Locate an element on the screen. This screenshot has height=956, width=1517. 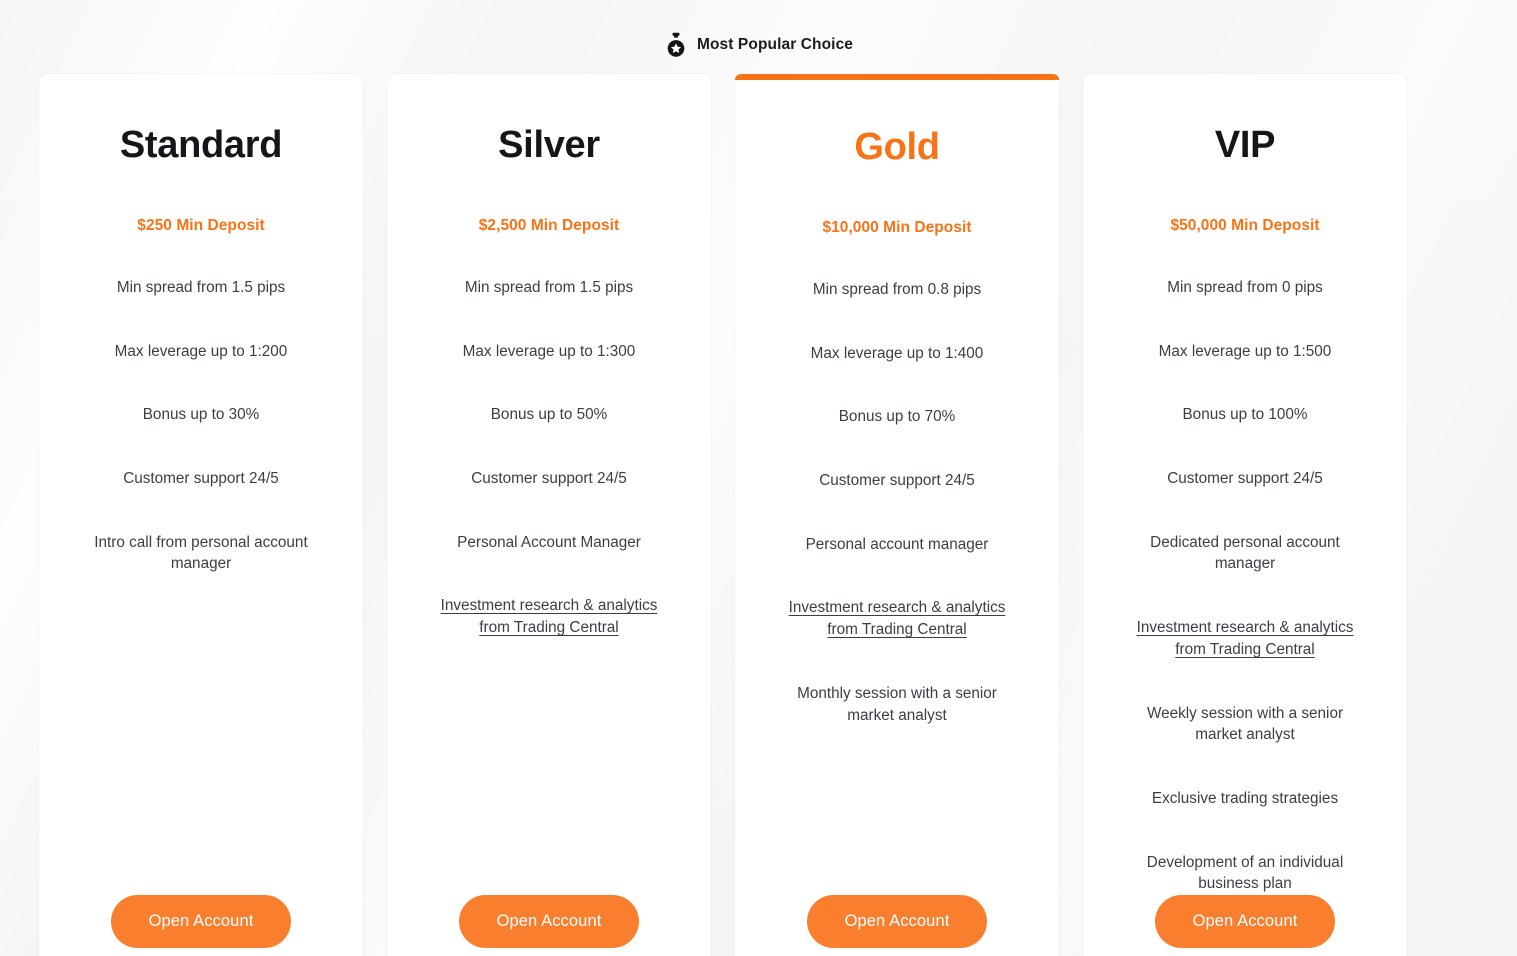
feature-item: Dedicated personal account manager is located at coordinates (1245, 553).